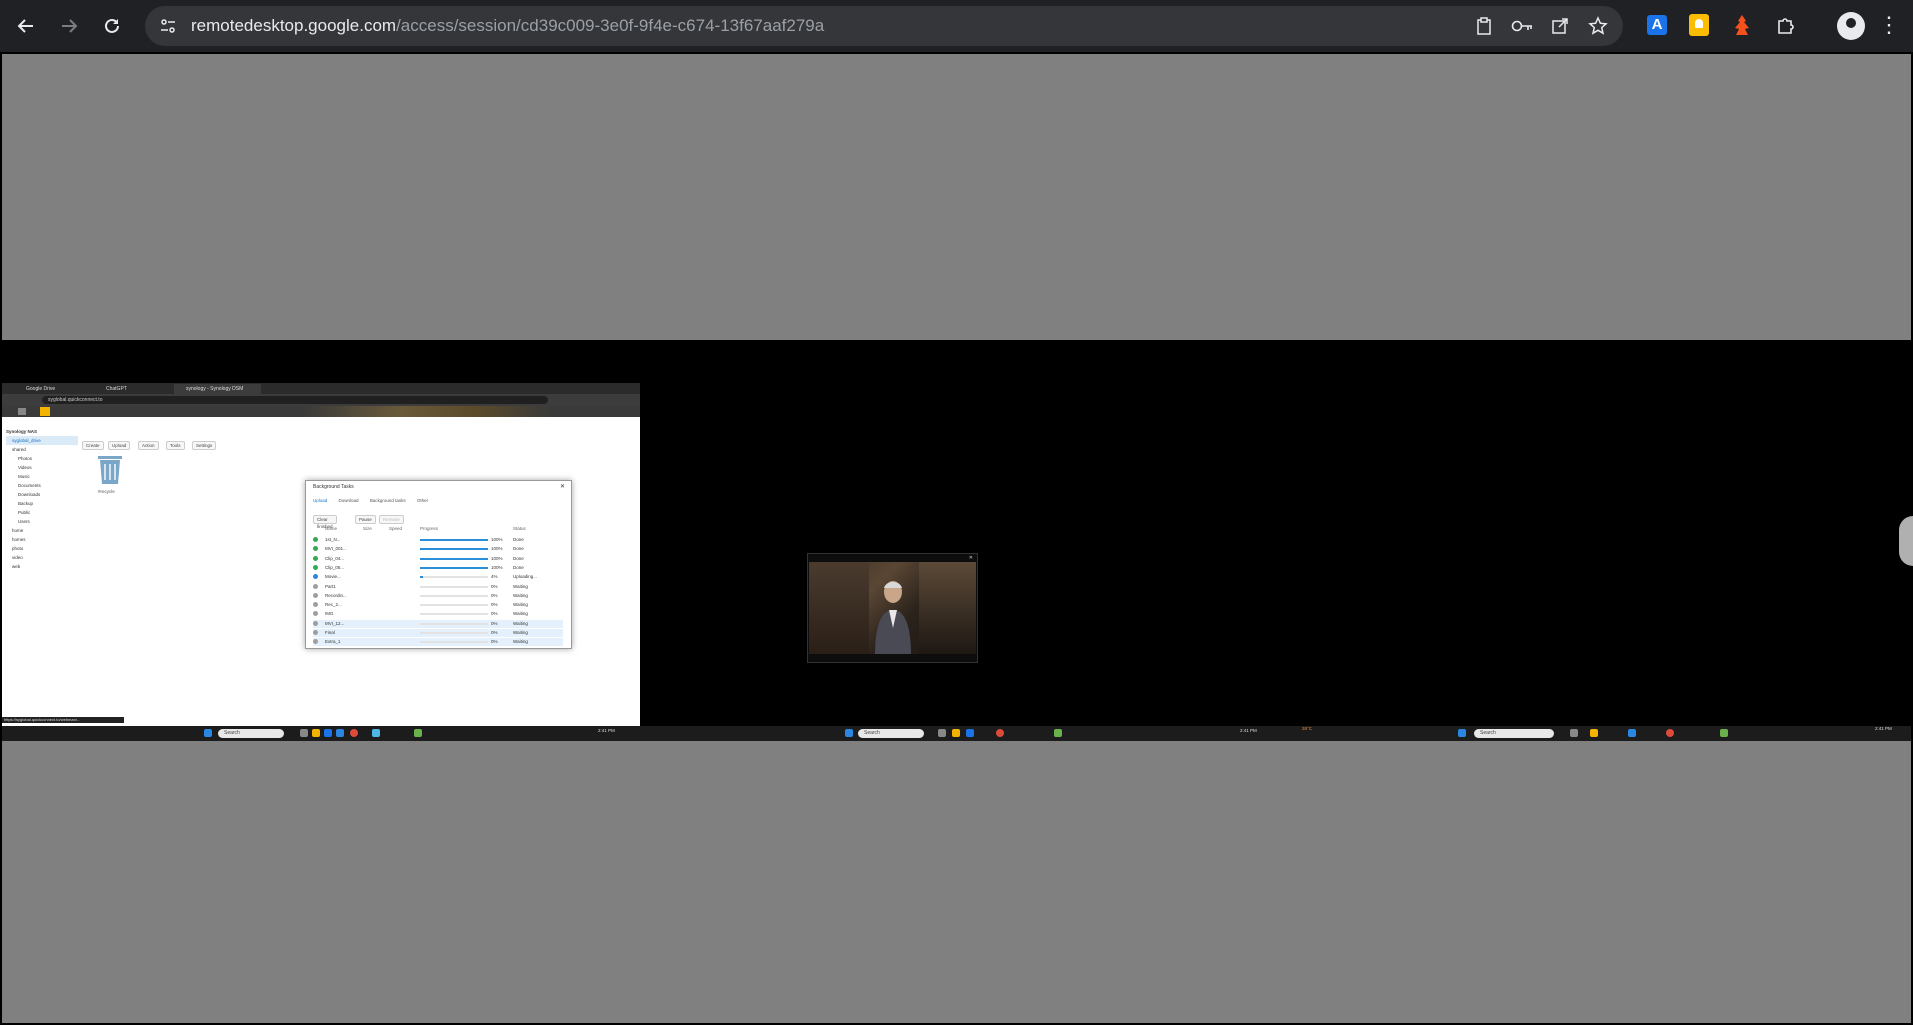  What do you see at coordinates (1484, 26) in the screenshot?
I see `clipboard-icon` at bounding box center [1484, 26].